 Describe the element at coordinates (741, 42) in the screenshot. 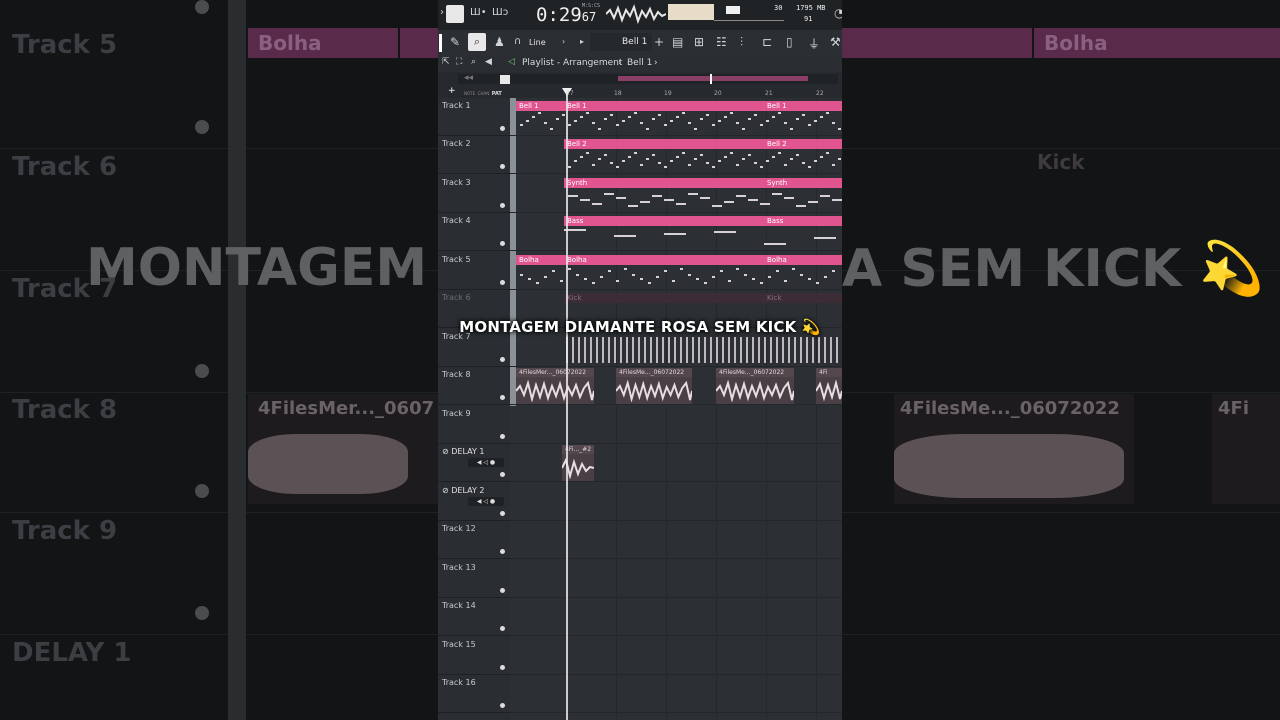

I see `mixer-icon: ⫶` at that location.